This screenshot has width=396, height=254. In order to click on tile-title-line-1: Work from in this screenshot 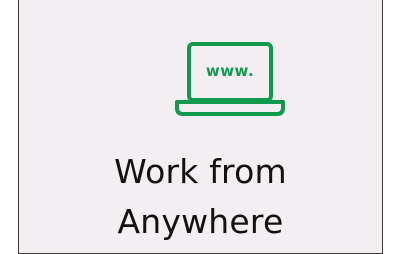, I will do `click(200, 171)`.